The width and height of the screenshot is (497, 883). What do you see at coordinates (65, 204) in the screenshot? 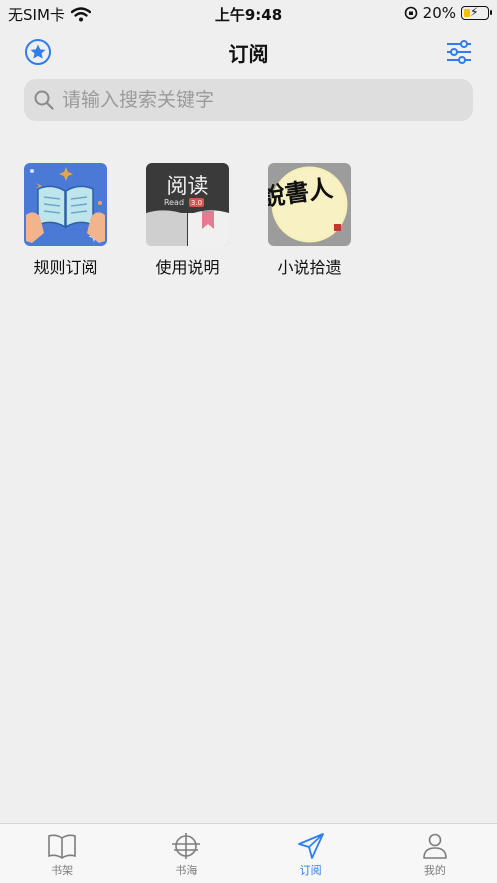
I see `open-book-icon` at bounding box center [65, 204].